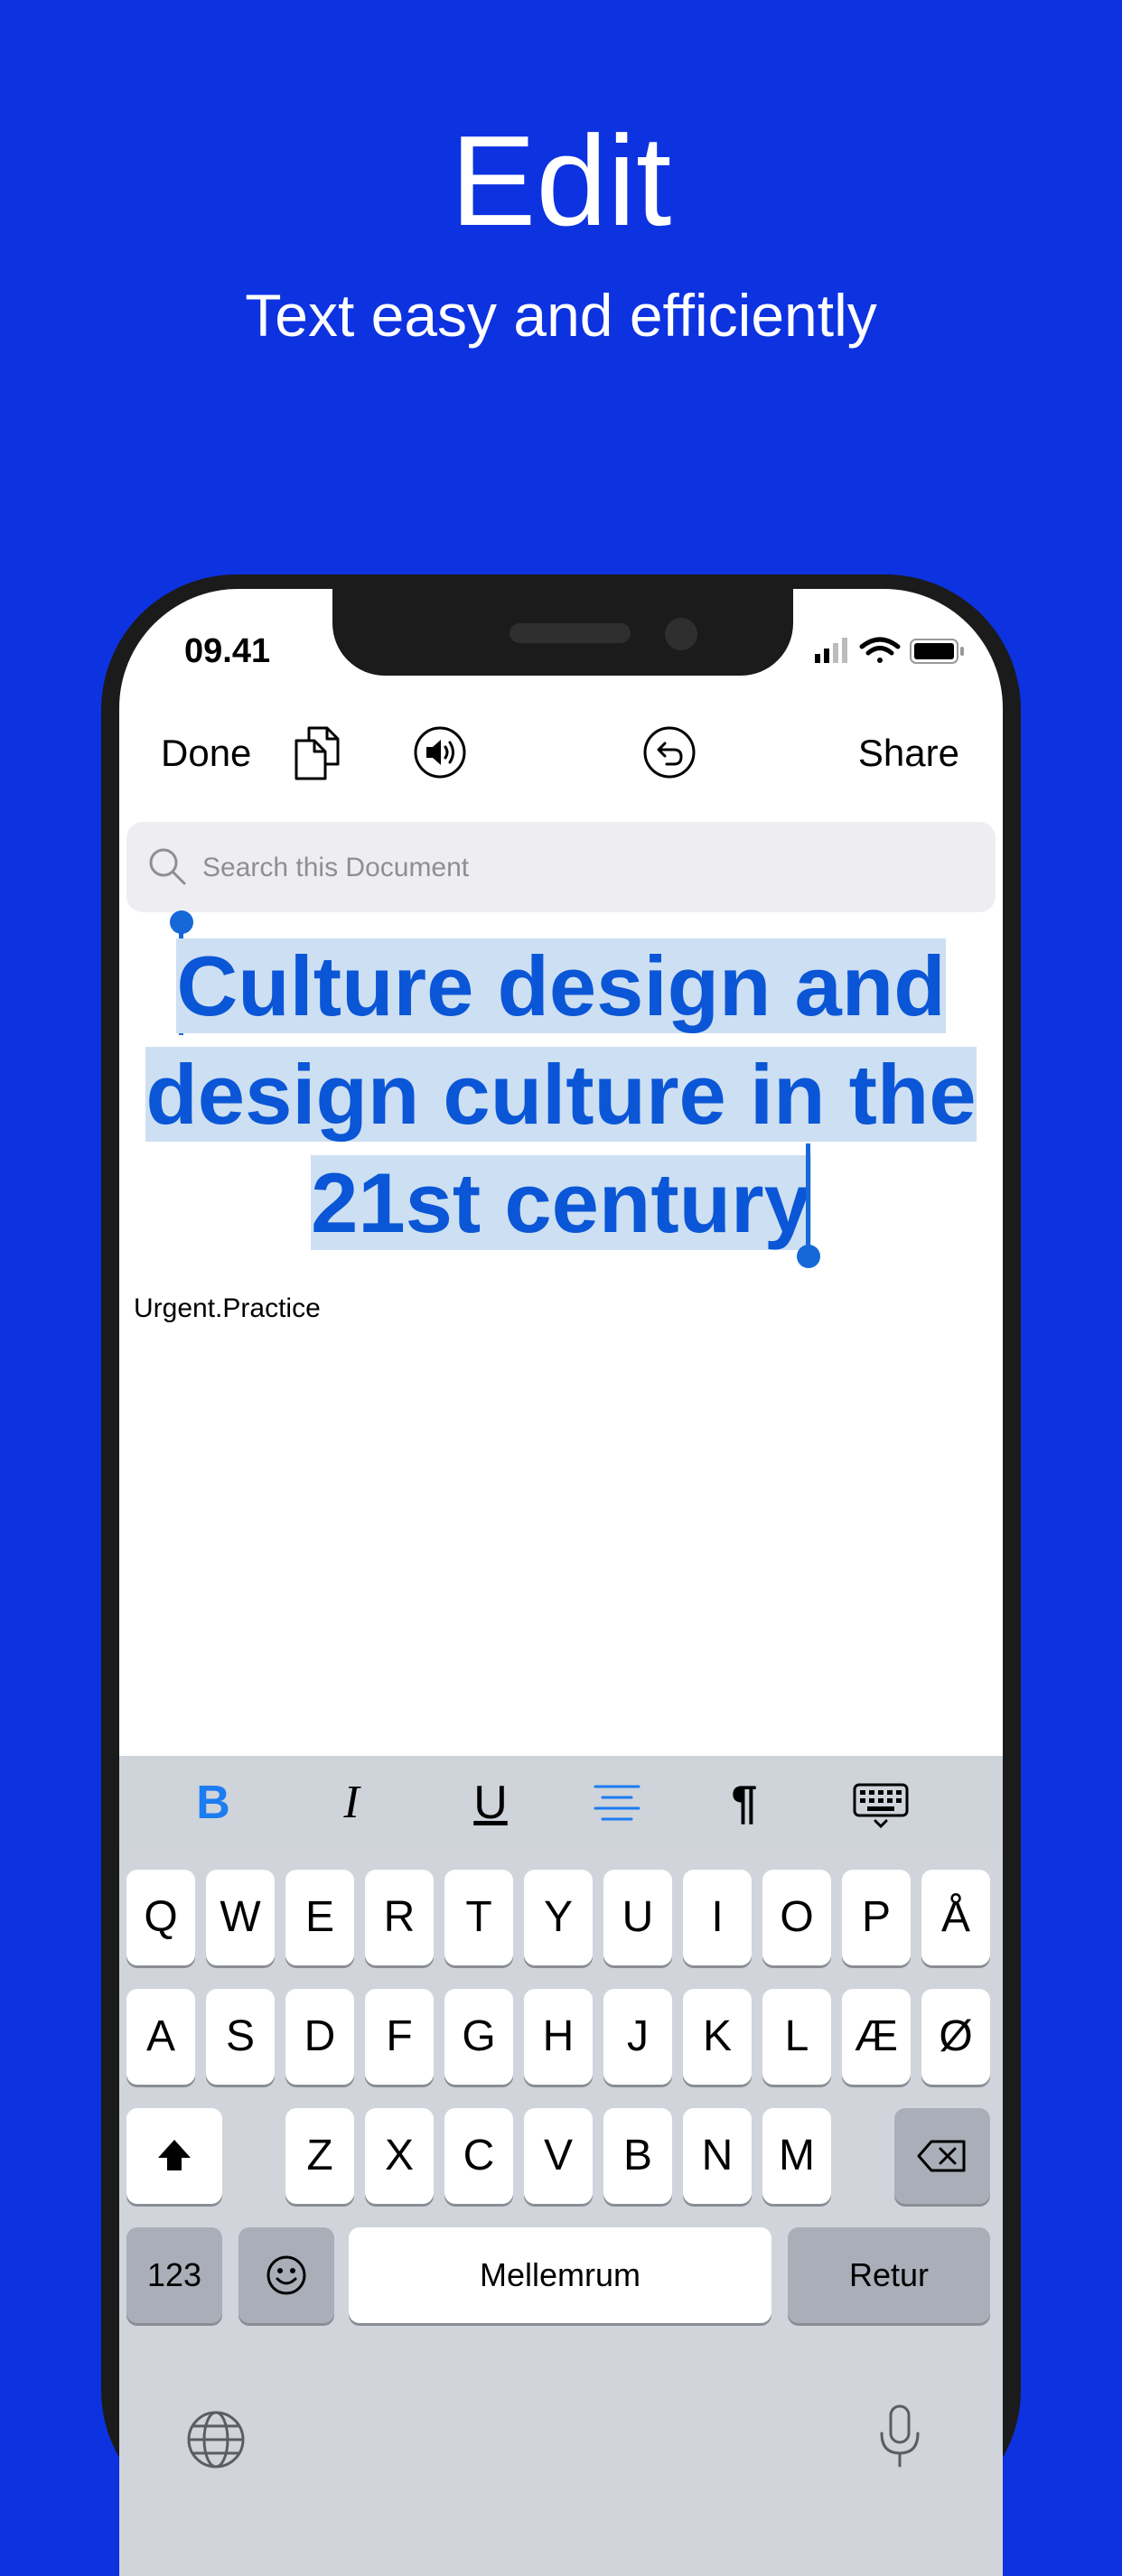 Image resolution: width=1122 pixels, height=2576 pixels. I want to click on numbers-key: 123, so click(174, 2275).